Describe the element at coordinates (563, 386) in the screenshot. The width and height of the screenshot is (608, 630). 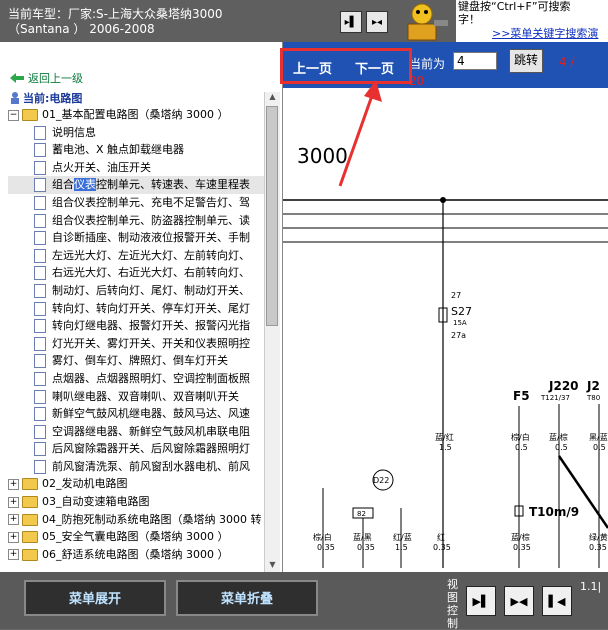
I see `component-j220: J220` at that location.